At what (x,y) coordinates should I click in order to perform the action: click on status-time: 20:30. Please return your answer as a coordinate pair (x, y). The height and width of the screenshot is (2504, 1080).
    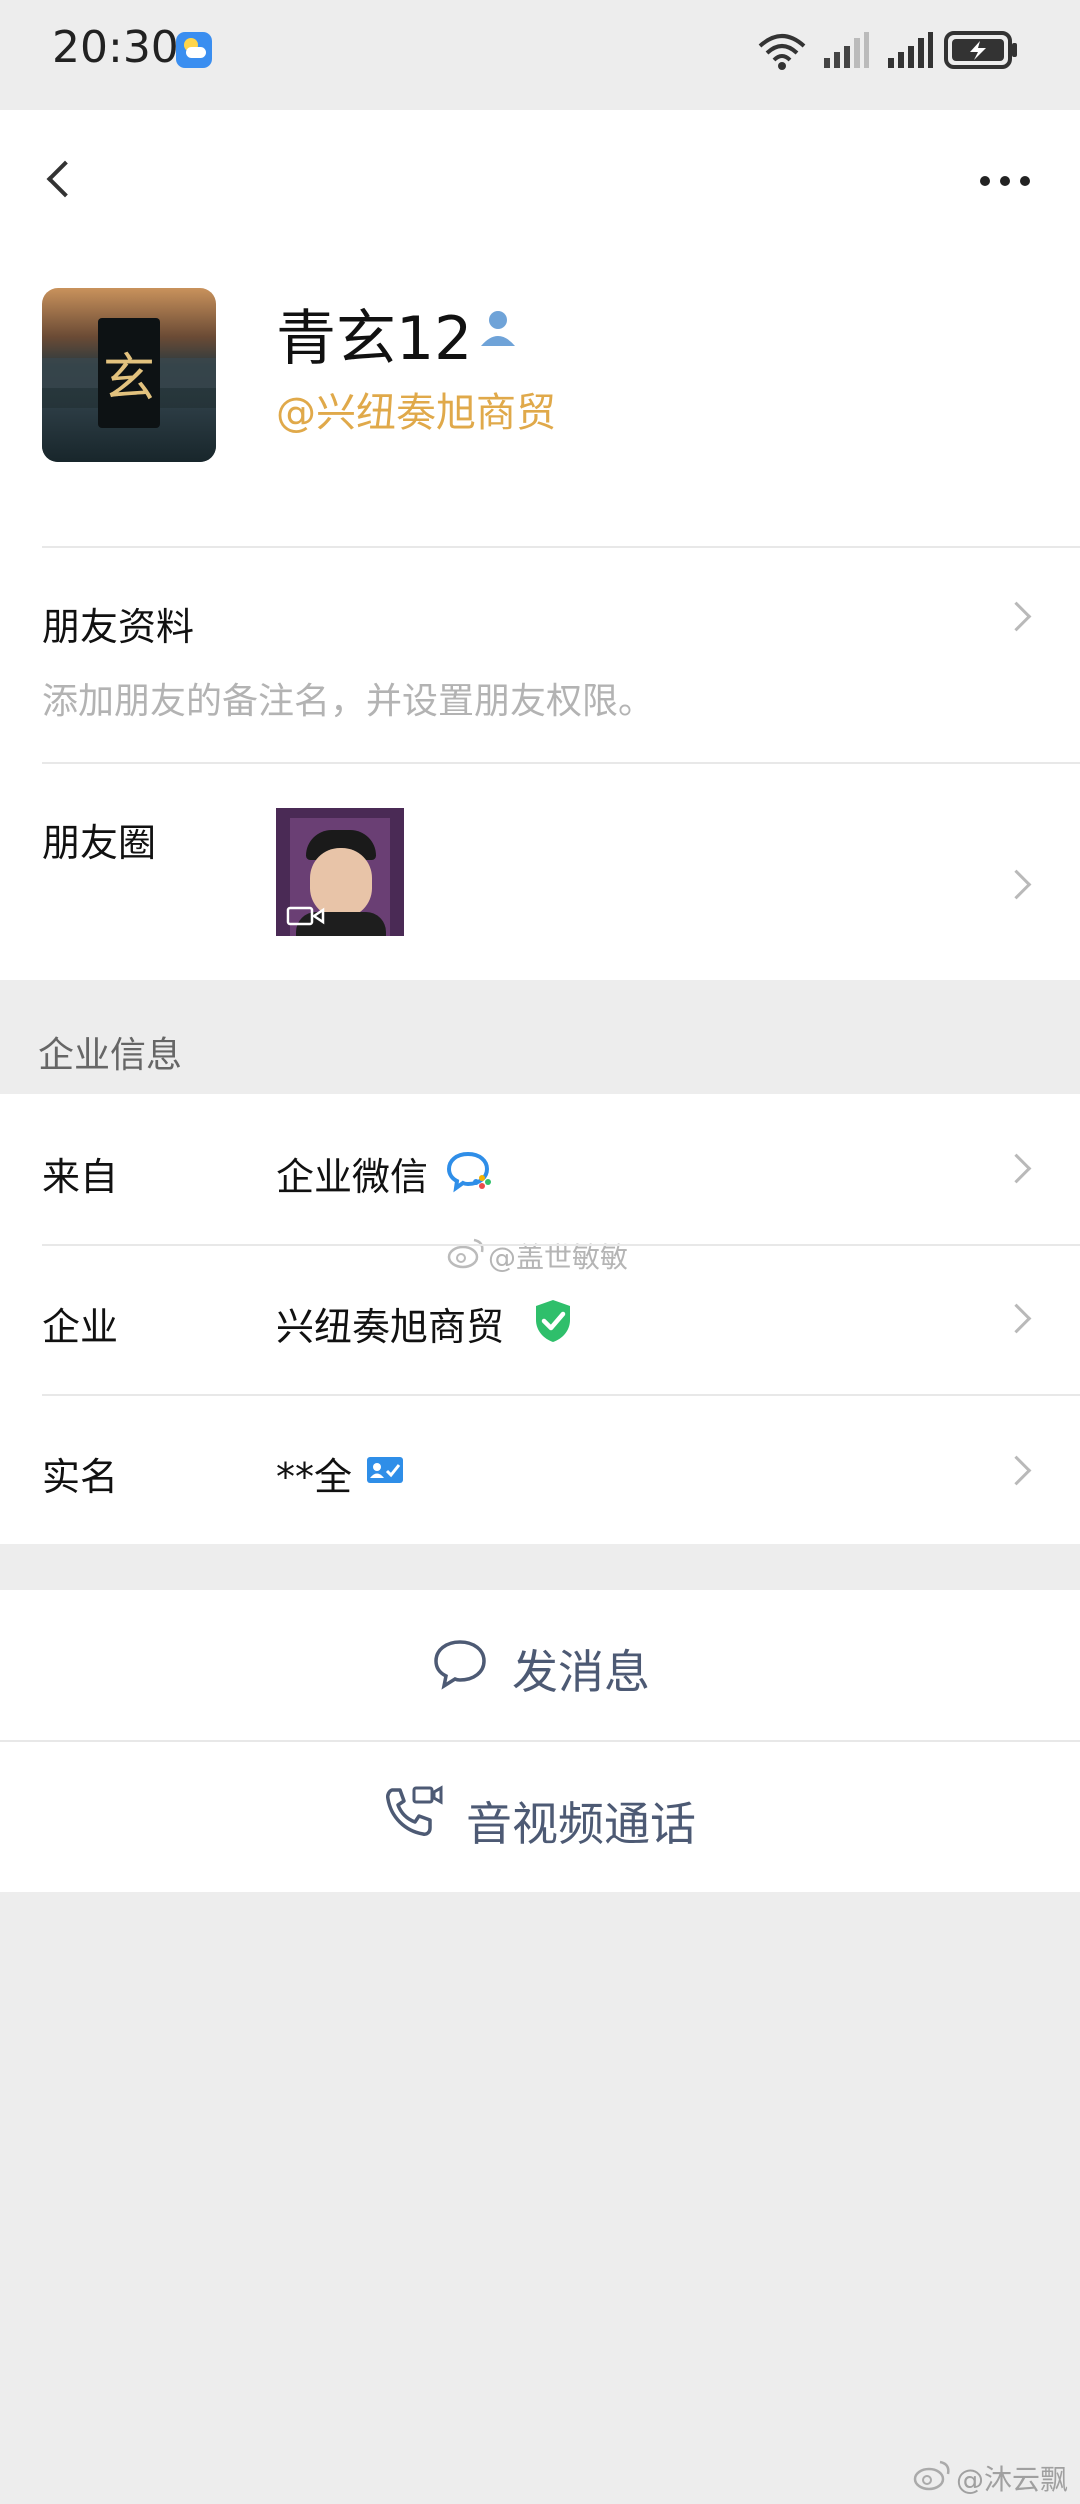
    Looking at the image, I should click on (115, 47).